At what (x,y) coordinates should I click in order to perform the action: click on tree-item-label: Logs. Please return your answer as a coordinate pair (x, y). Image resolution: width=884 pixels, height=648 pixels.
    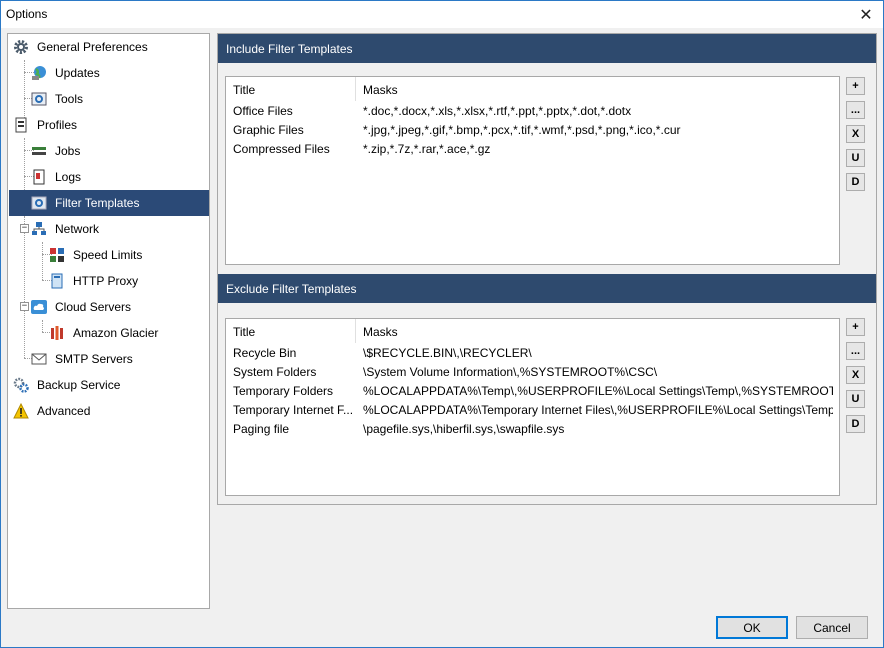
    Looking at the image, I should click on (68, 177).